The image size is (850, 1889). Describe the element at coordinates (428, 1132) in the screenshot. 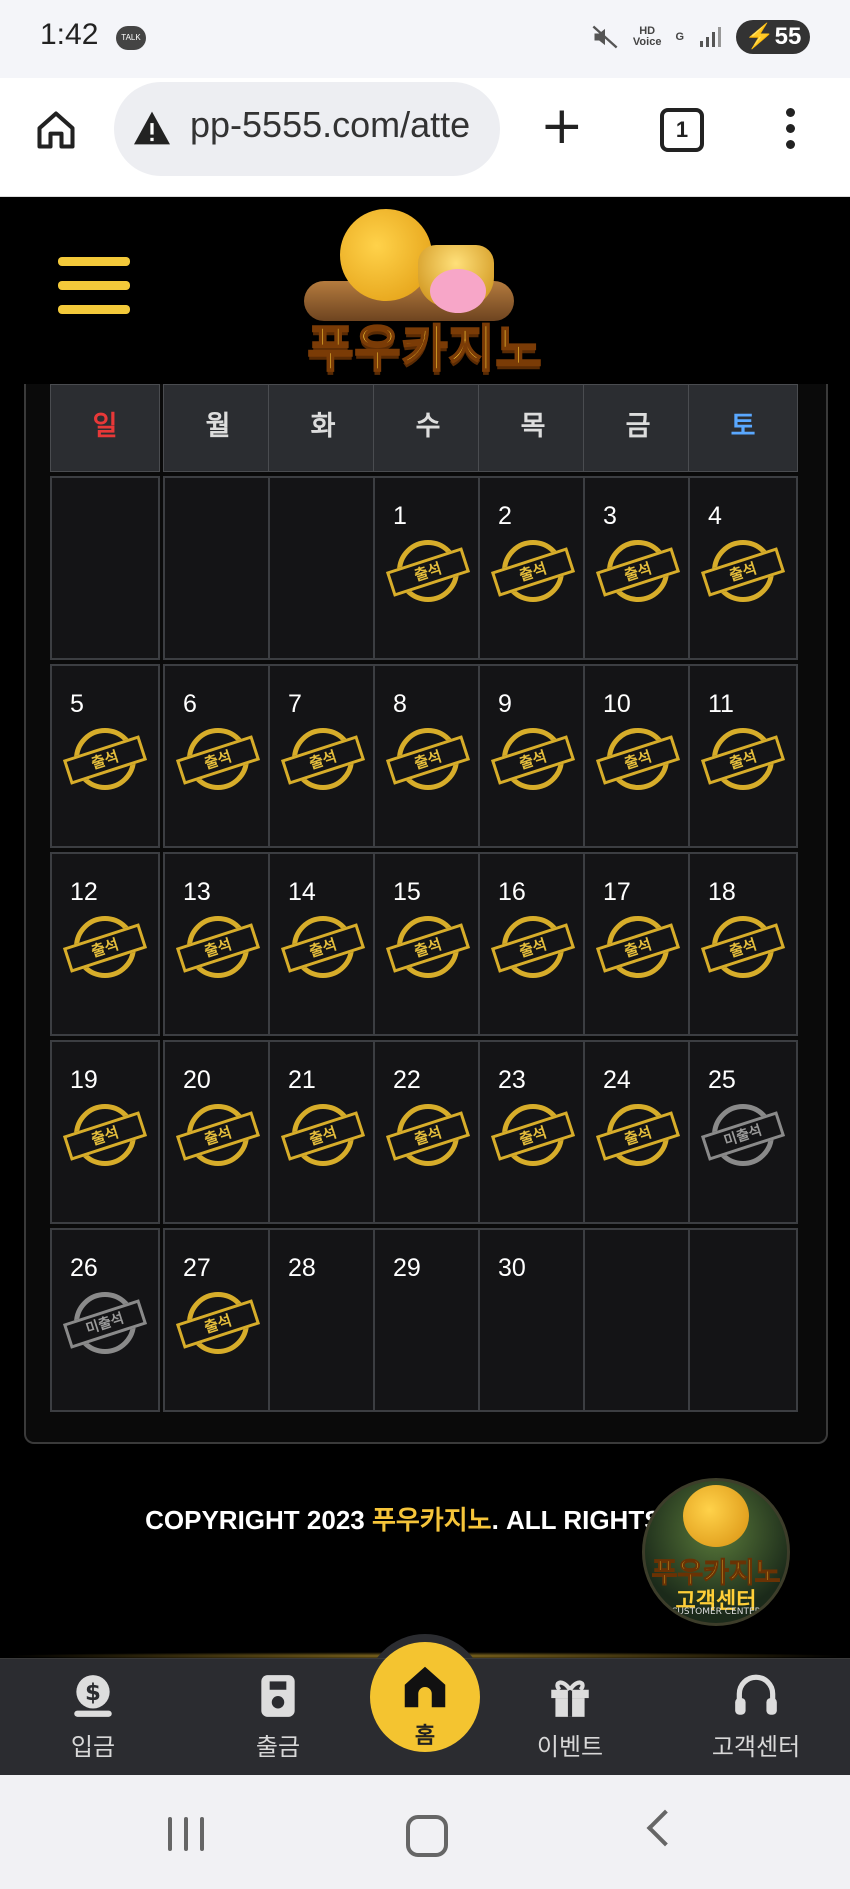

I see `calendar-day-cell: 22 출석` at that location.